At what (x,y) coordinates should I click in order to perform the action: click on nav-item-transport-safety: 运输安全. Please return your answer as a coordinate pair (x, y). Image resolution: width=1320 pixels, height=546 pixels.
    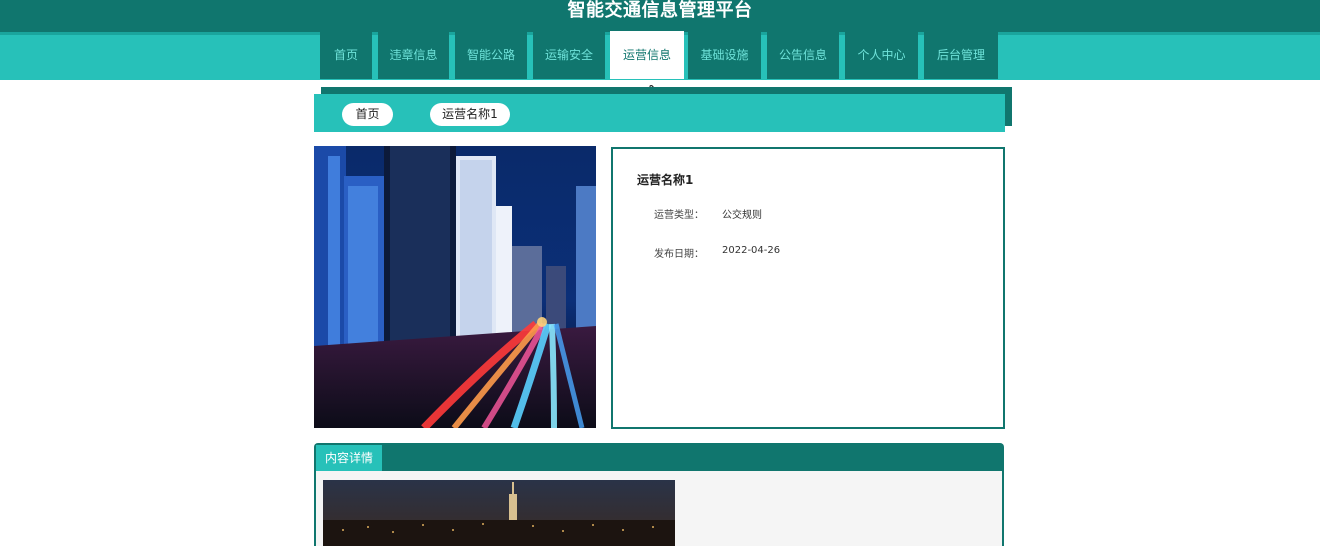
    Looking at the image, I should click on (569, 55).